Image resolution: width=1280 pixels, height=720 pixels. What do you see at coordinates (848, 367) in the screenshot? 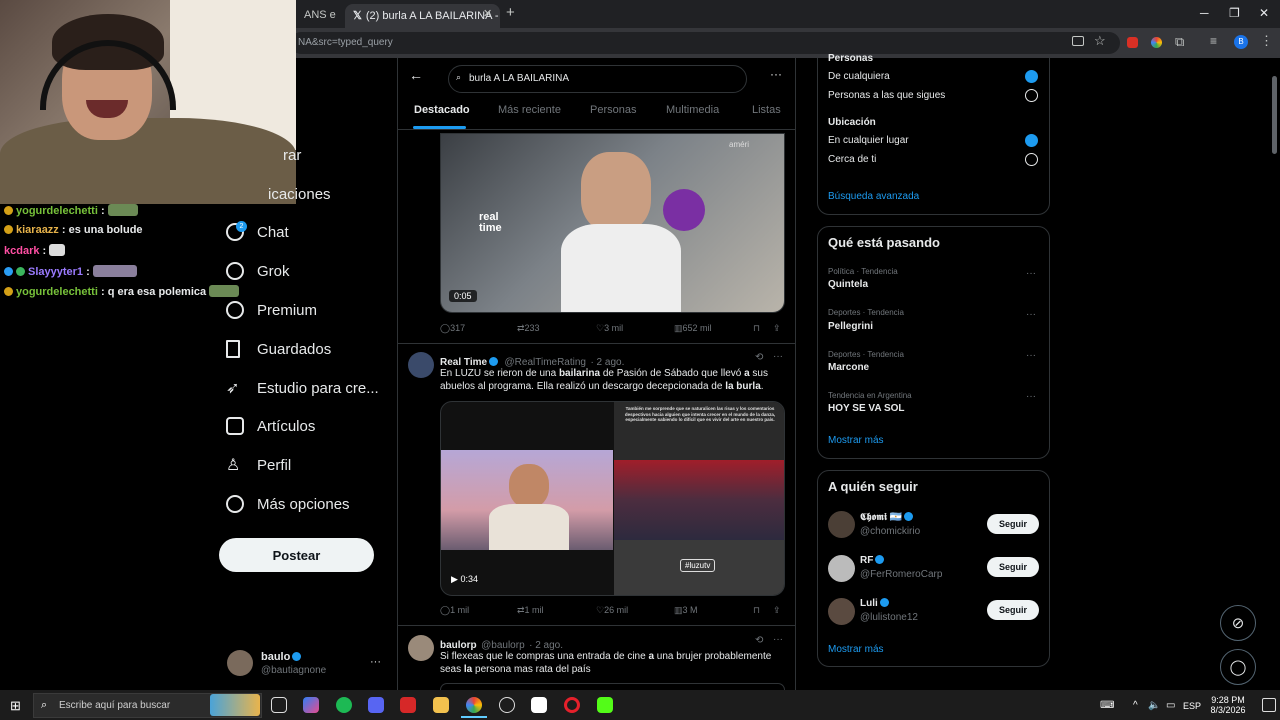
I see `trend-name: Marcone` at bounding box center [848, 367].